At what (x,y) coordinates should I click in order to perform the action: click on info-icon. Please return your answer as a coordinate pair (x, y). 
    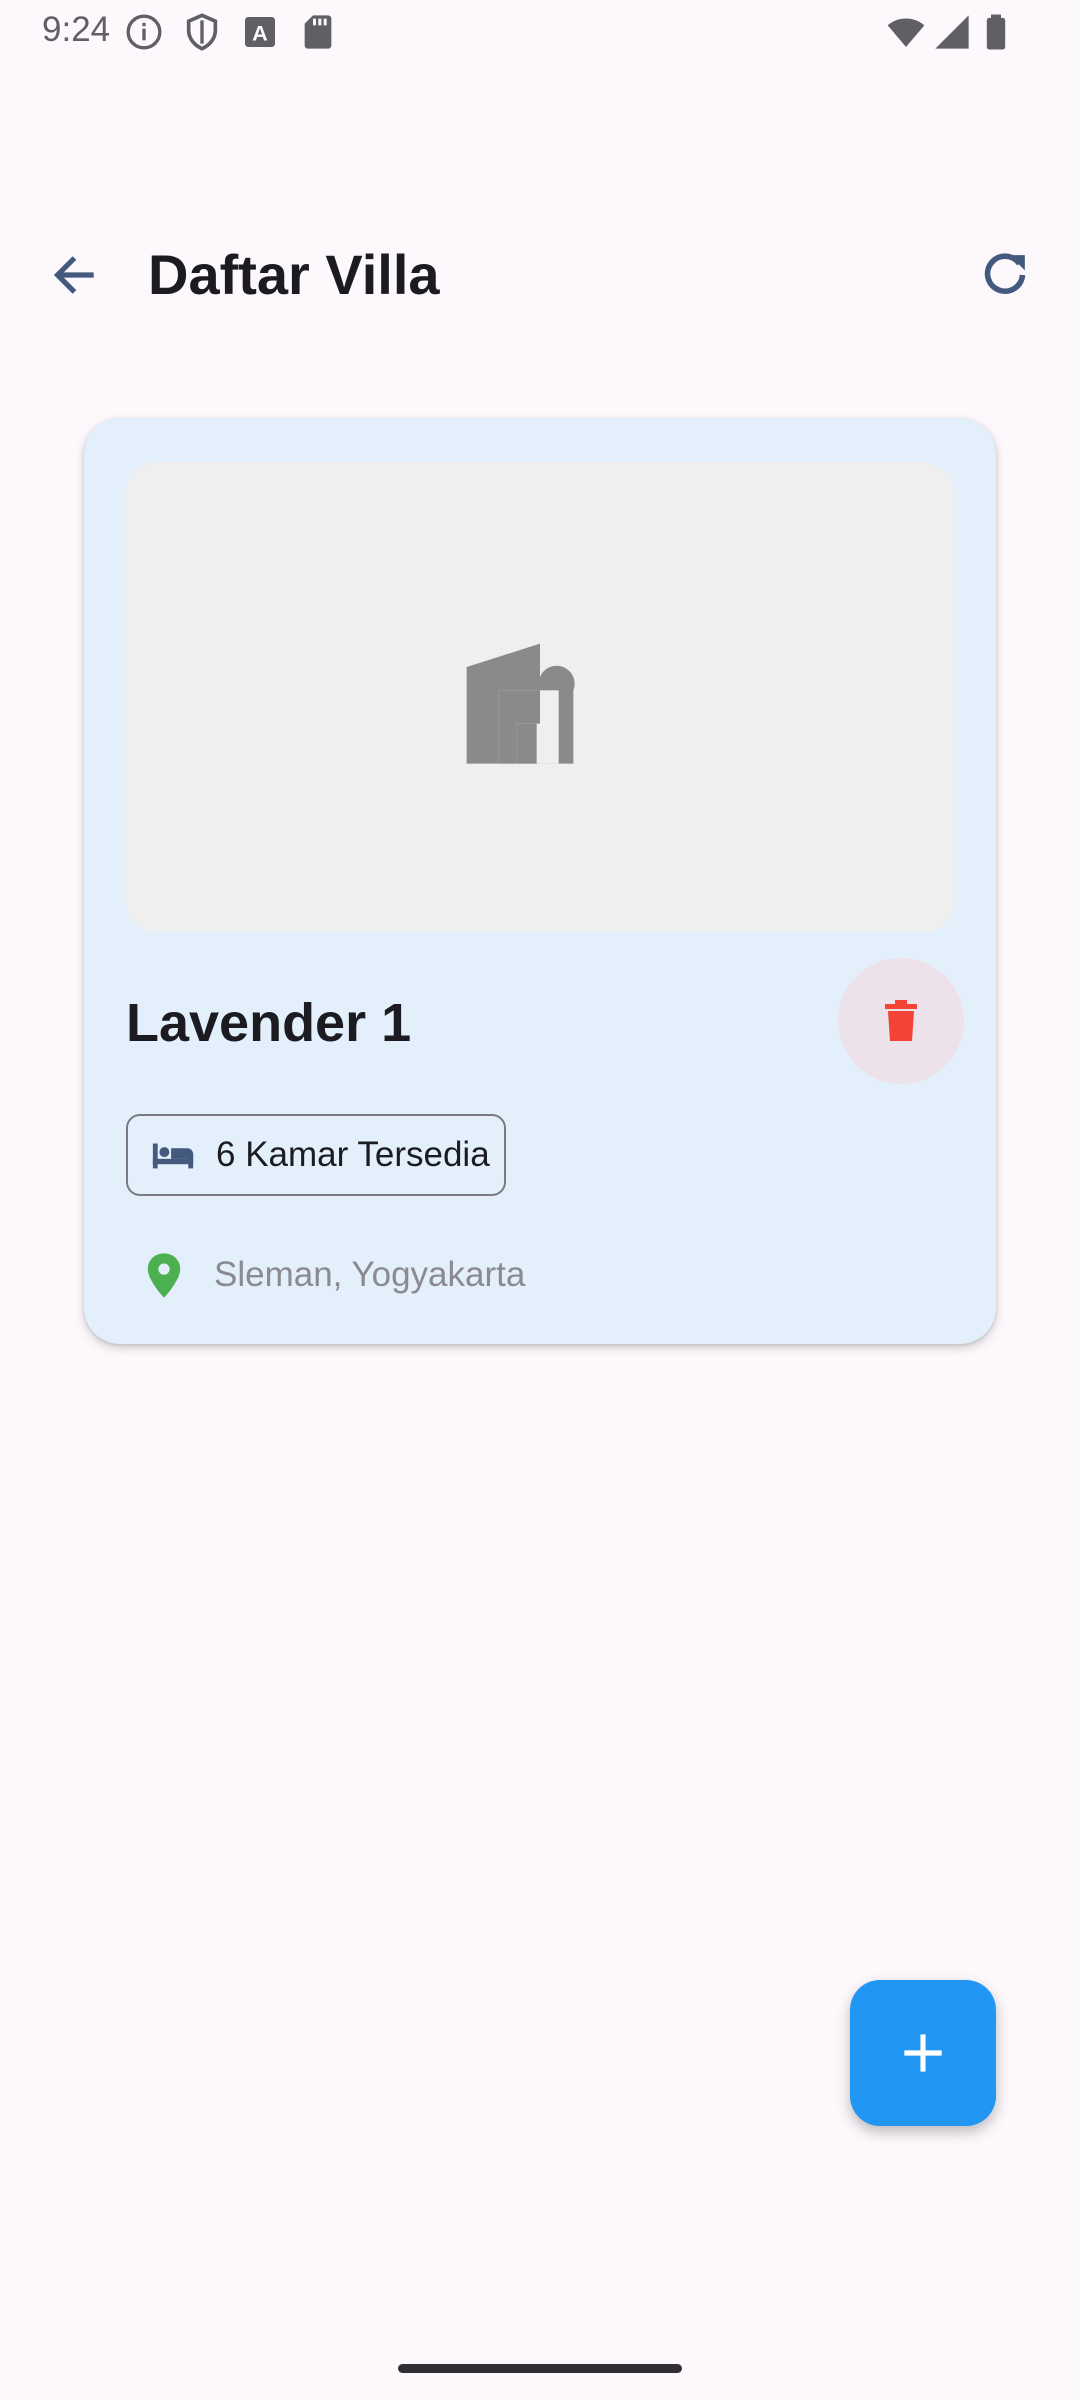
    Looking at the image, I should click on (144, 32).